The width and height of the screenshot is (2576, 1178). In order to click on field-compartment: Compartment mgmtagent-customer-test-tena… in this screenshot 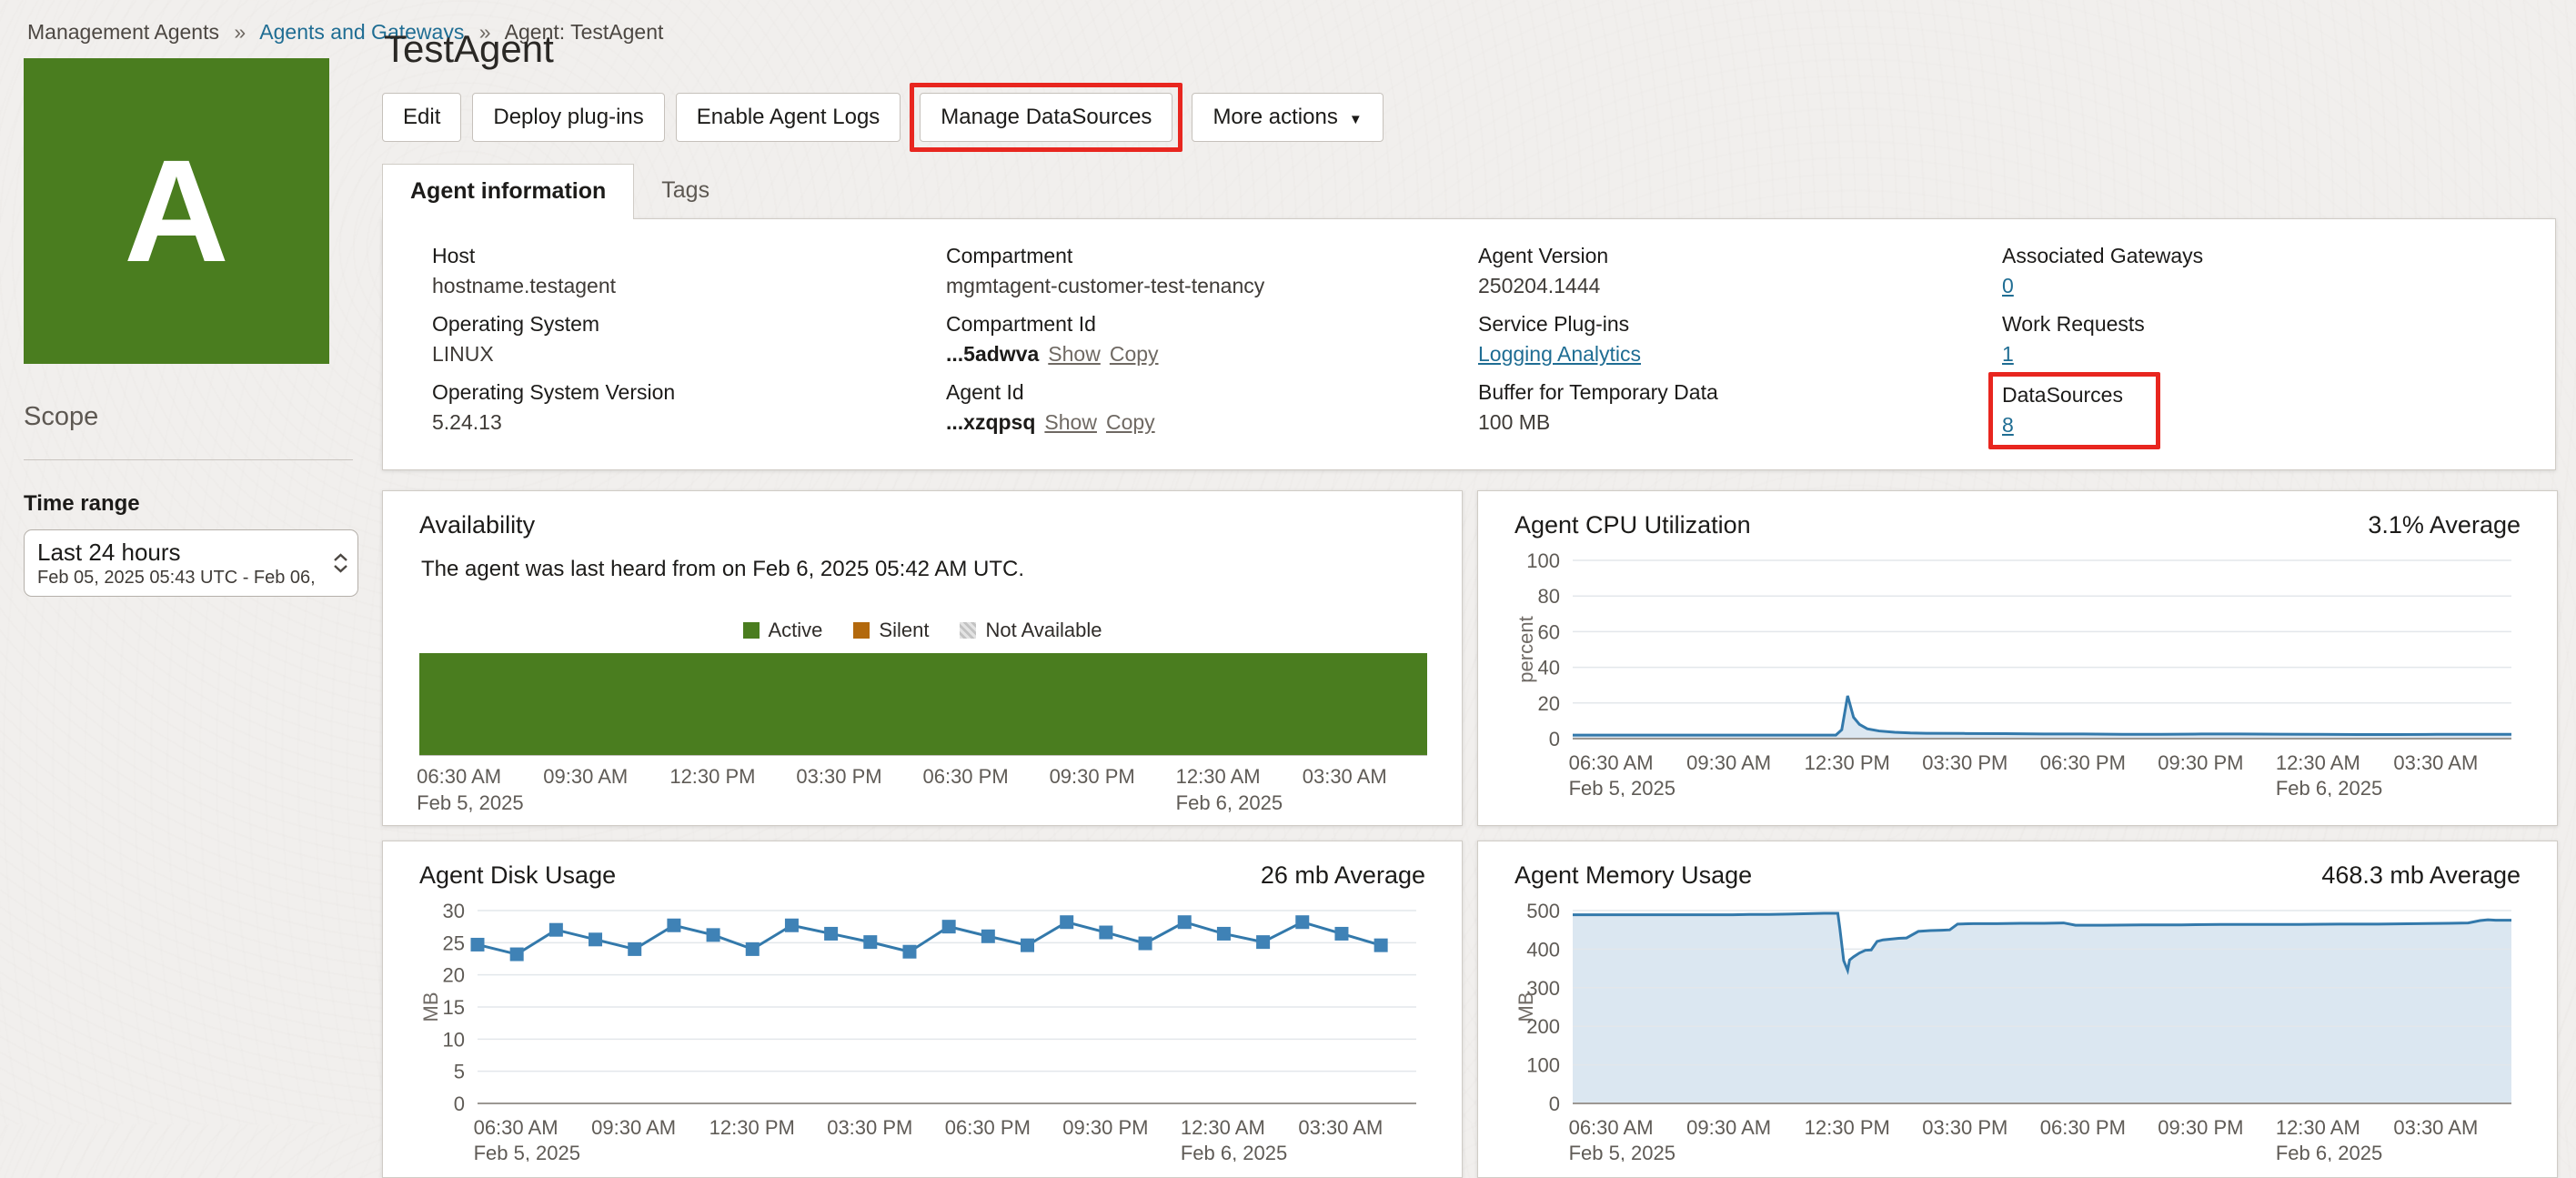, I will do `click(1105, 270)`.